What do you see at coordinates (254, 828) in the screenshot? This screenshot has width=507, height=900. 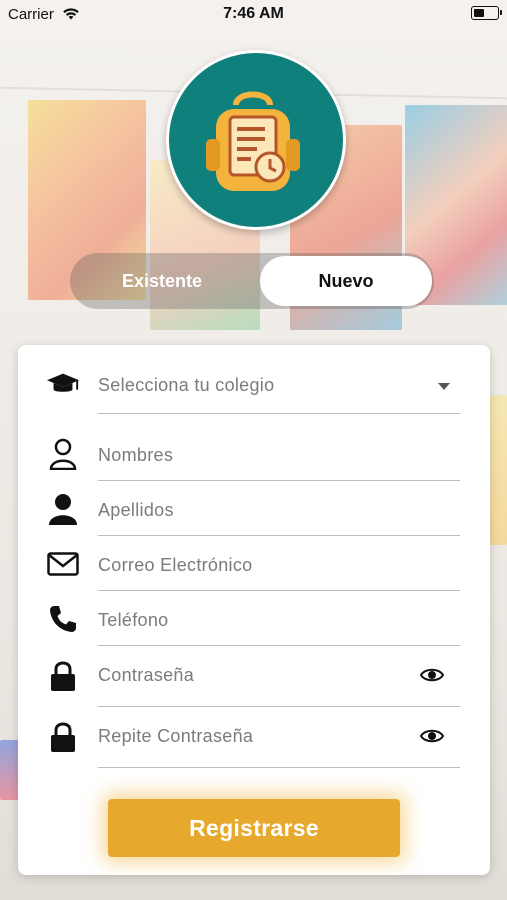 I see `register-button: Registrarse` at bounding box center [254, 828].